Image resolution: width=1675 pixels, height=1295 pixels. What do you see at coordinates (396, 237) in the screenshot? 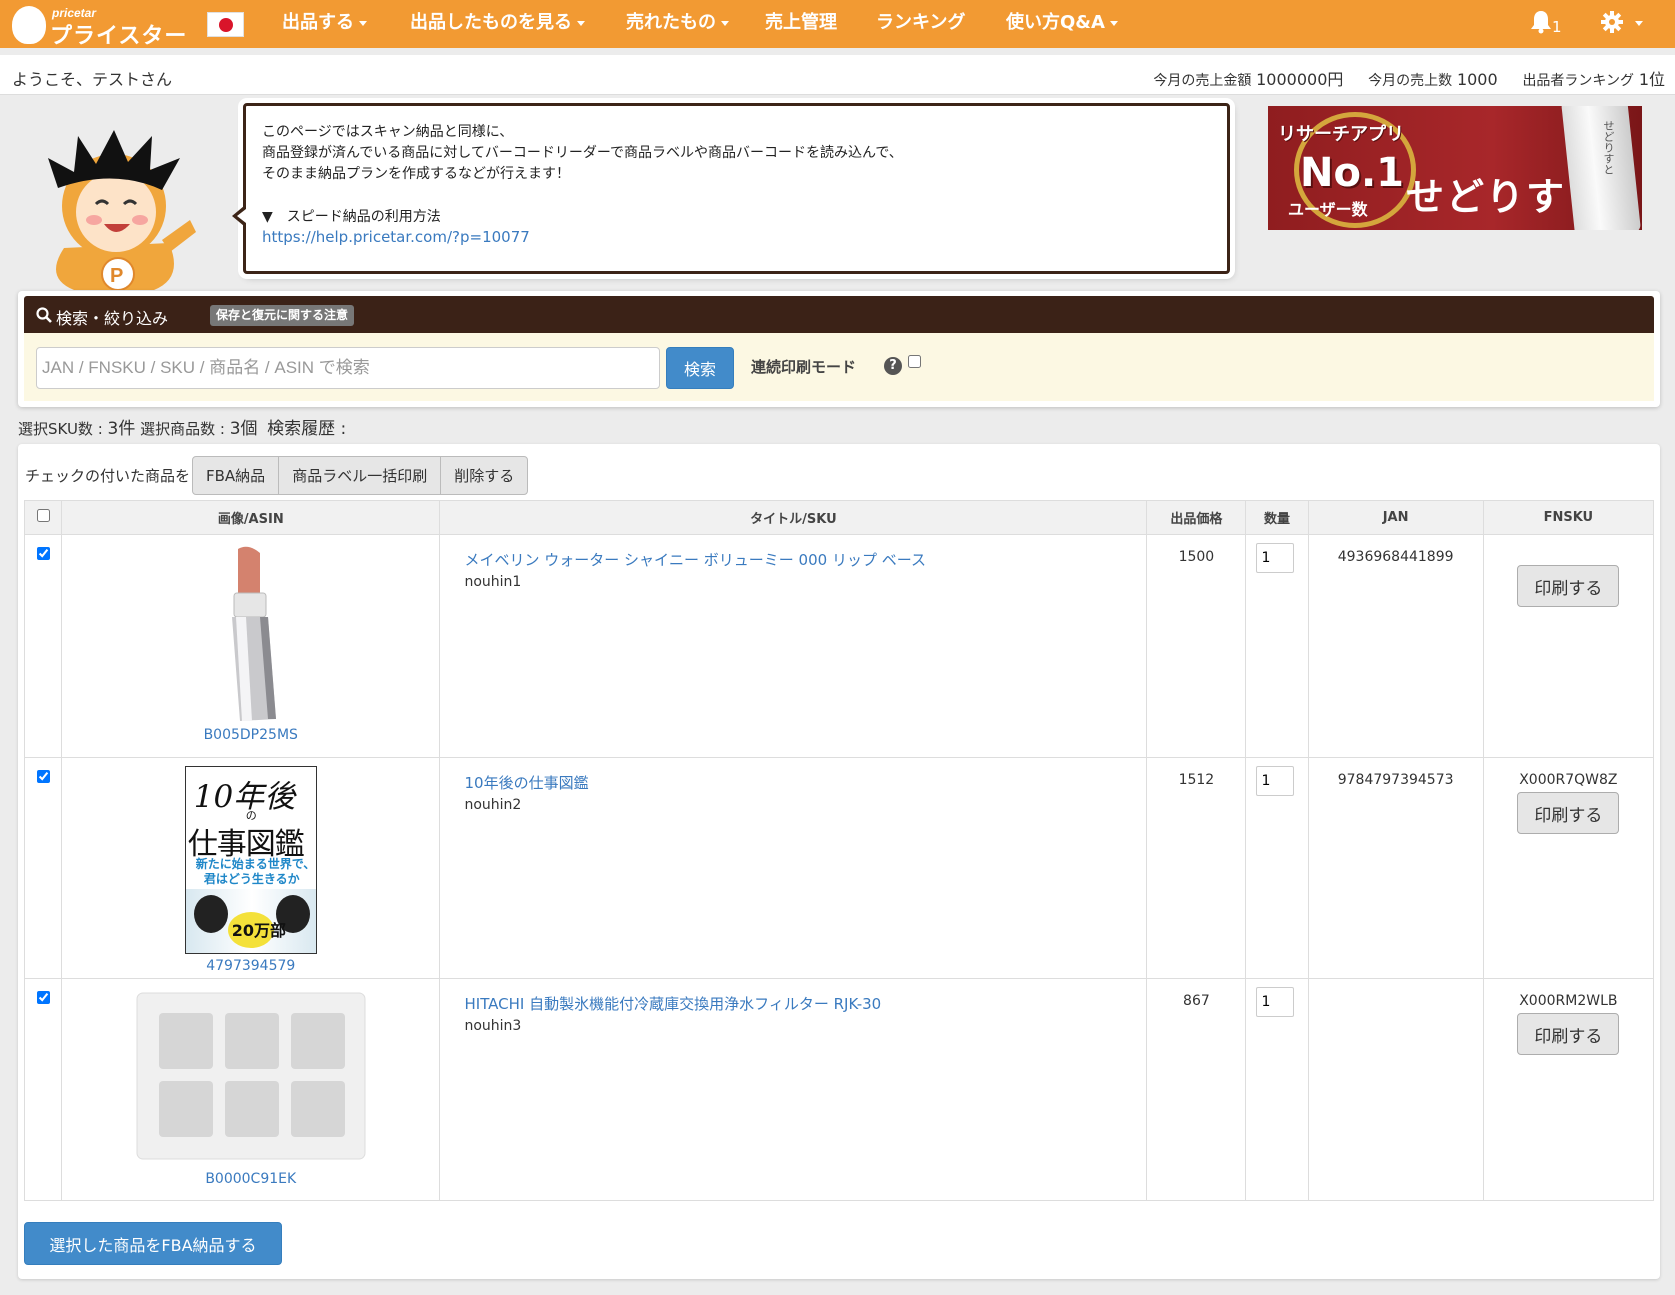
I see `help-link: https://help.pricetar.com/?p=10077` at bounding box center [396, 237].